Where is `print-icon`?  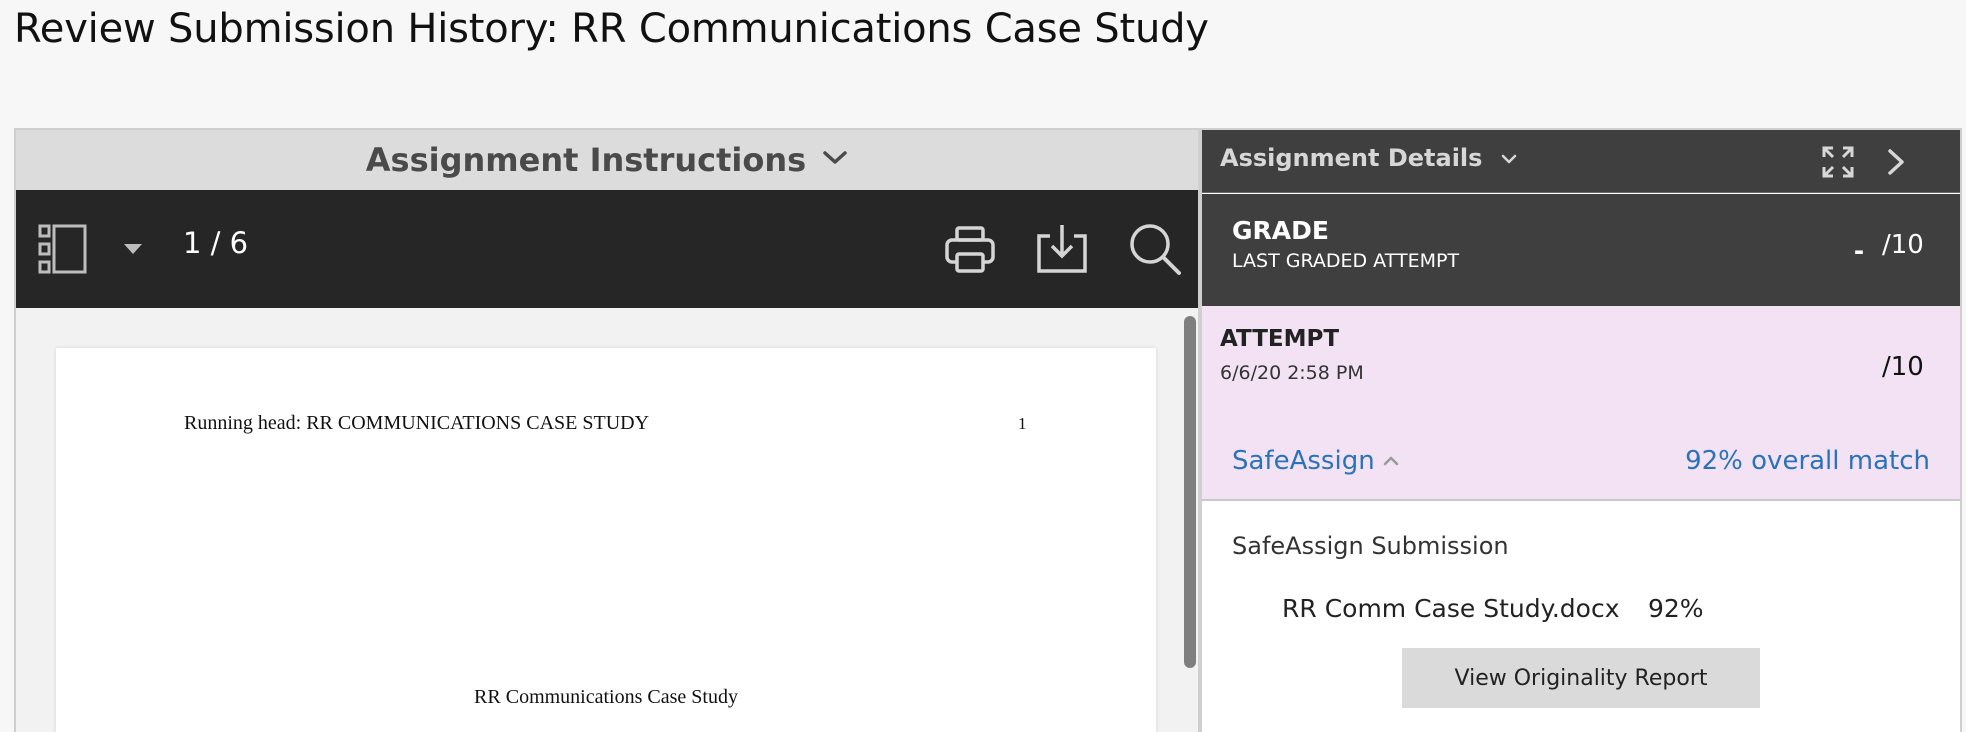 print-icon is located at coordinates (970, 252).